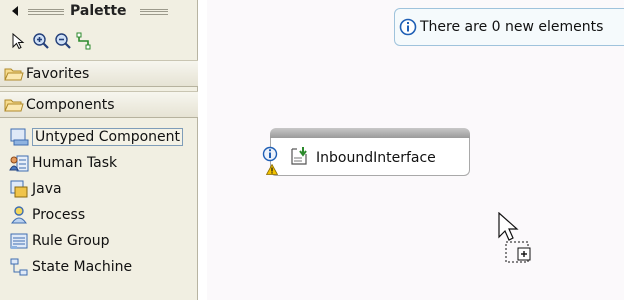 This screenshot has width=624, height=300. Describe the element at coordinates (58, 73) in the screenshot. I see `drawer-label-favorites: Favorites` at that location.